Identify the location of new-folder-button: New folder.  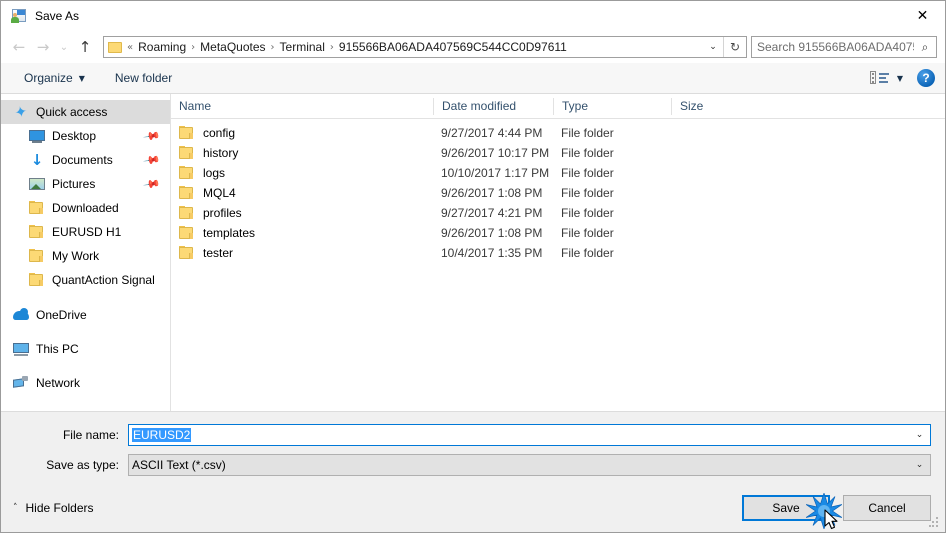
(143, 78).